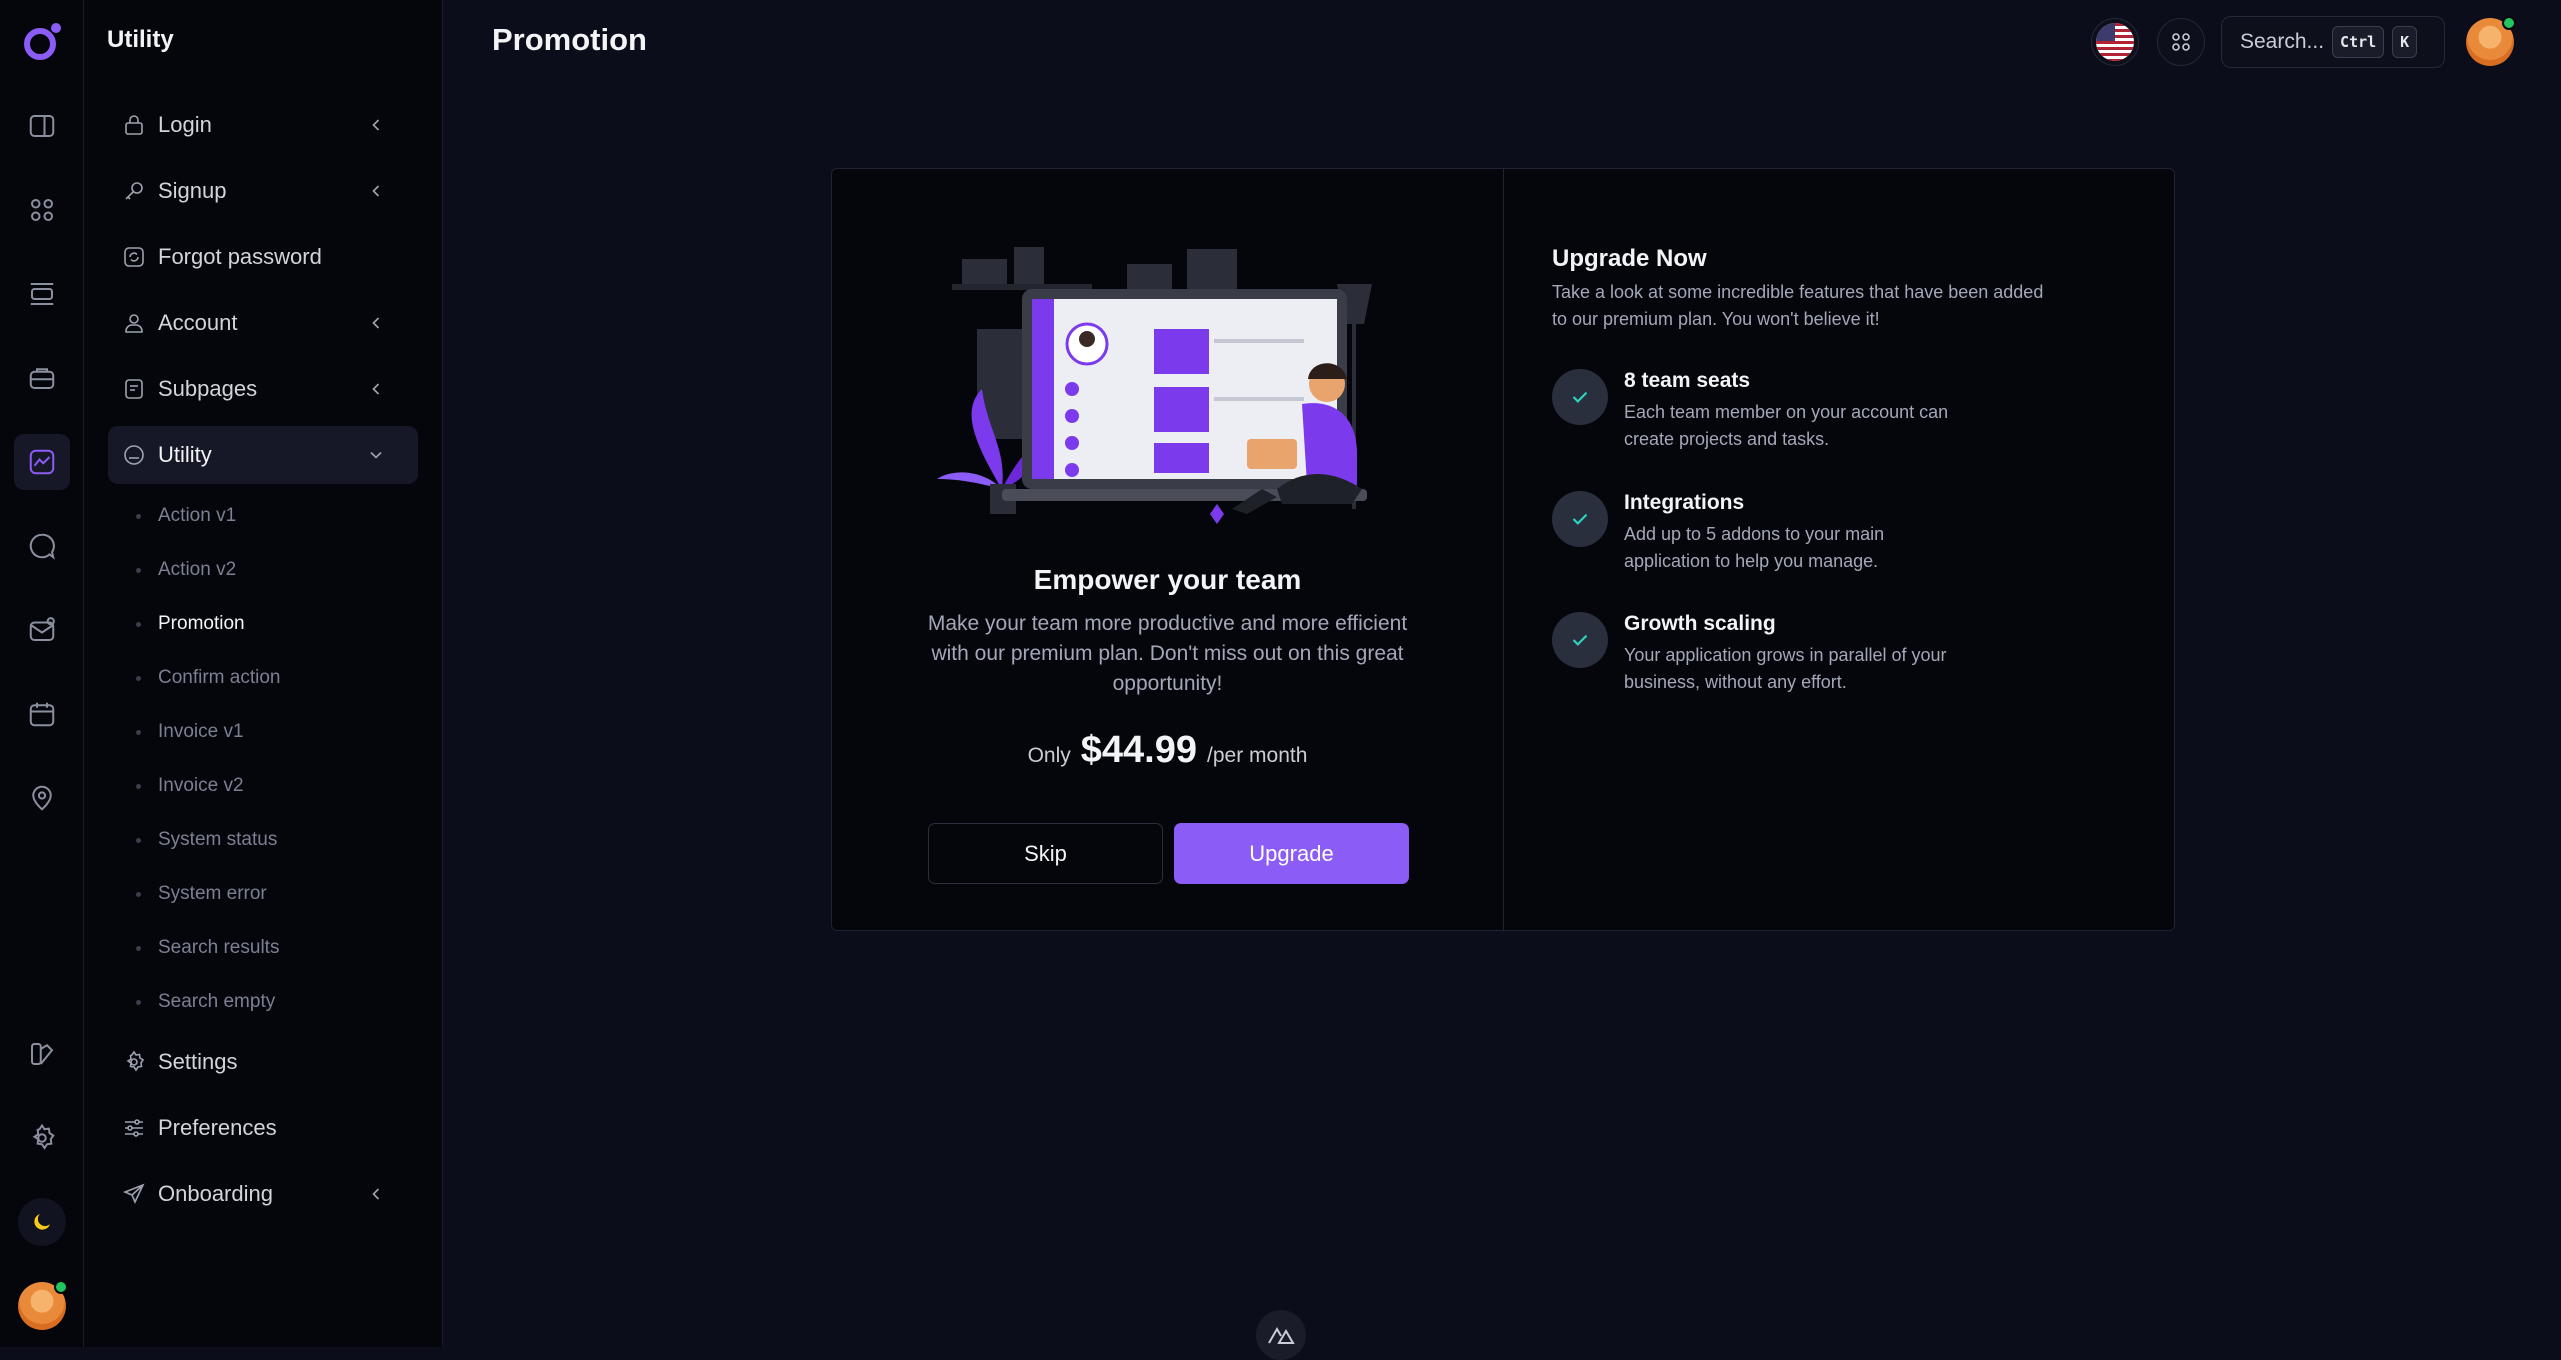 The height and width of the screenshot is (1360, 2561). What do you see at coordinates (1167, 579) in the screenshot?
I see `promo-title: Empower your team` at bounding box center [1167, 579].